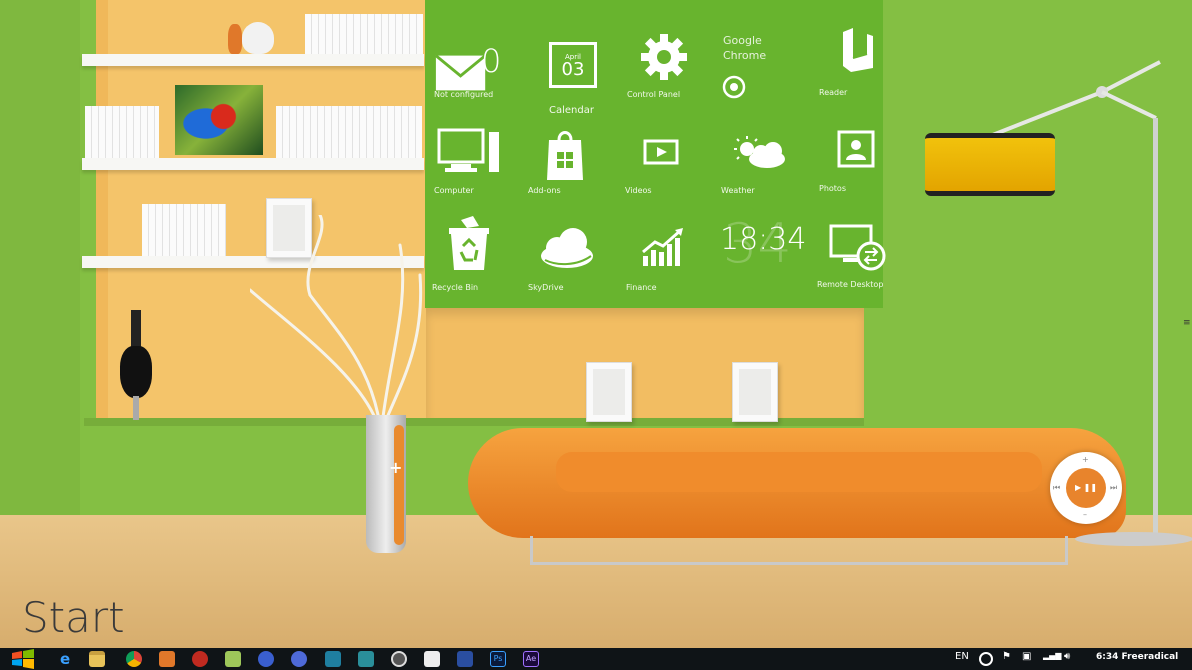 The height and width of the screenshot is (670, 1192). I want to click on edge-handle-icon: ≡, so click(1187, 323).